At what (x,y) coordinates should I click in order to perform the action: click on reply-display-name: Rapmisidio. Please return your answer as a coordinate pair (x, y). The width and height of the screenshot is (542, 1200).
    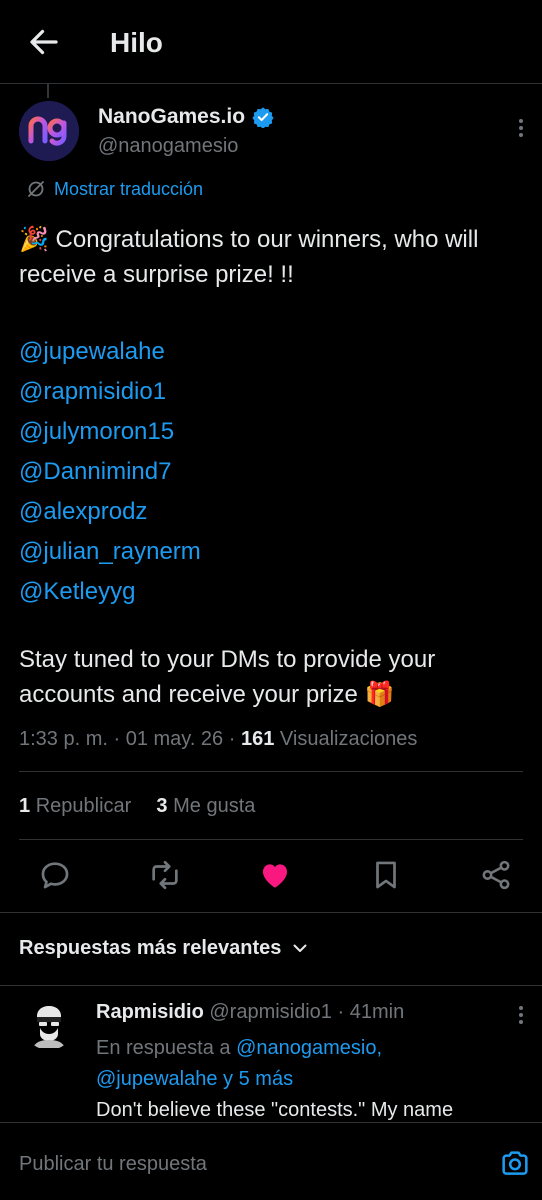
    Looking at the image, I should click on (150, 1012).